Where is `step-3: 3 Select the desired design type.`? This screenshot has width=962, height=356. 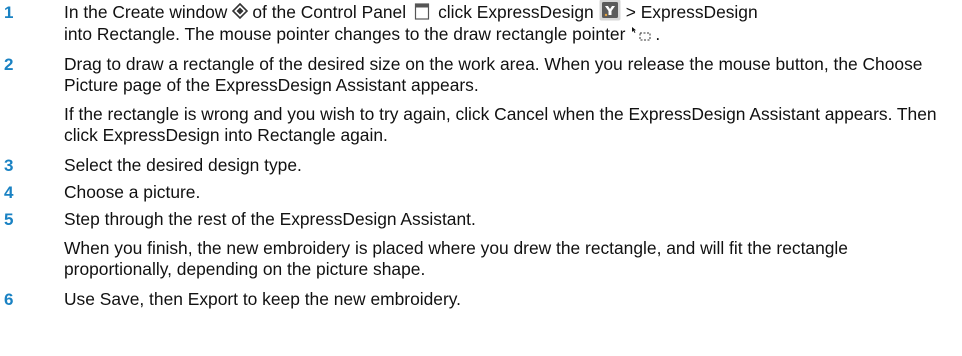 step-3: 3 Select the desired design type. is located at coordinates (481, 165).